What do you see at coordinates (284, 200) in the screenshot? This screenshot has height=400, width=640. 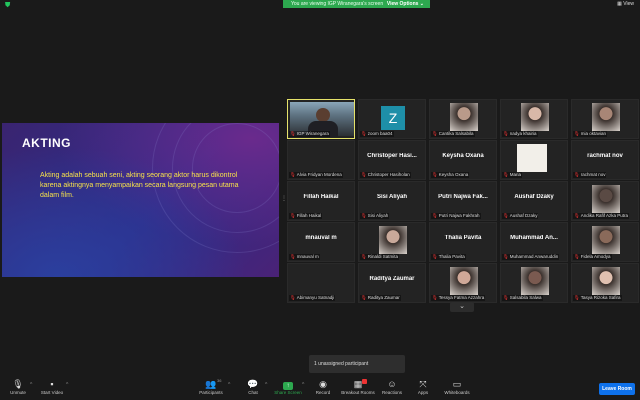 I see `resize-handle: ⋮` at bounding box center [284, 200].